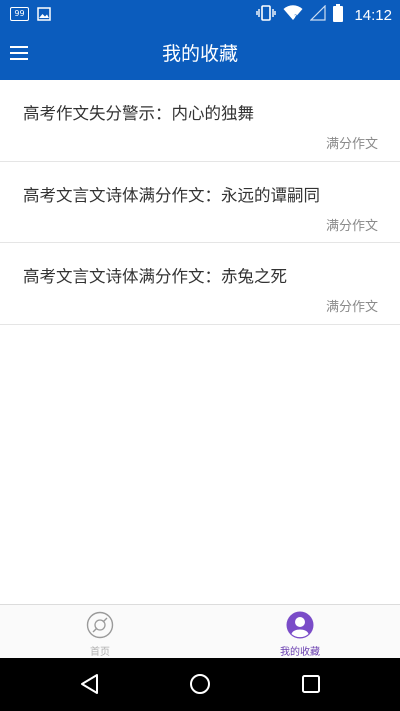 The height and width of the screenshot is (711, 400). What do you see at coordinates (30, 14) in the screenshot?
I see `status-bar-notifications: 99` at bounding box center [30, 14].